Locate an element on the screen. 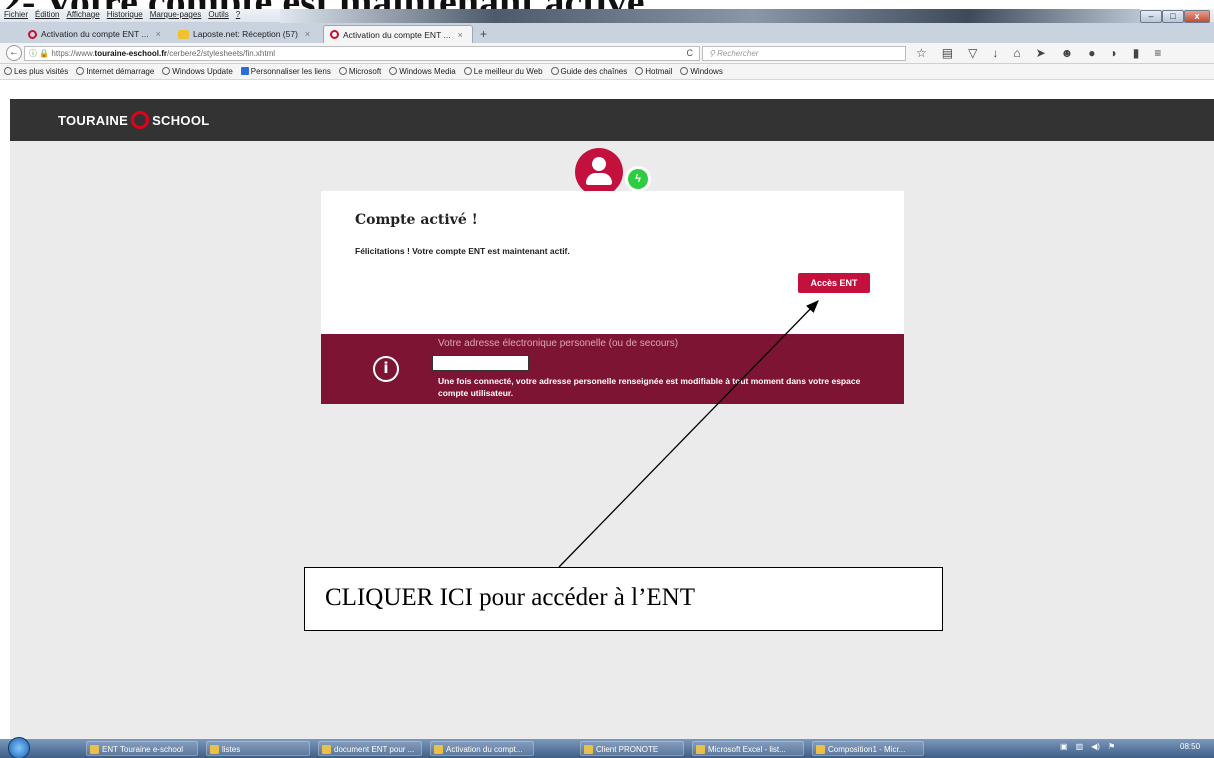 The height and width of the screenshot is (758, 1214). user-avatar-icon is located at coordinates (599, 172).